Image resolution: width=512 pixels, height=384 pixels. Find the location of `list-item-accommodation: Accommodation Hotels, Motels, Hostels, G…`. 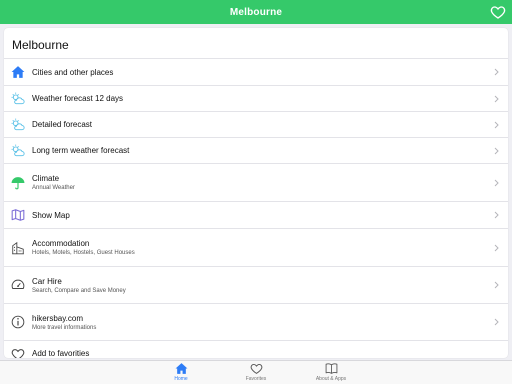

list-item-accommodation: Accommodation Hotels, Motels, Hostels, G… is located at coordinates (256, 247).